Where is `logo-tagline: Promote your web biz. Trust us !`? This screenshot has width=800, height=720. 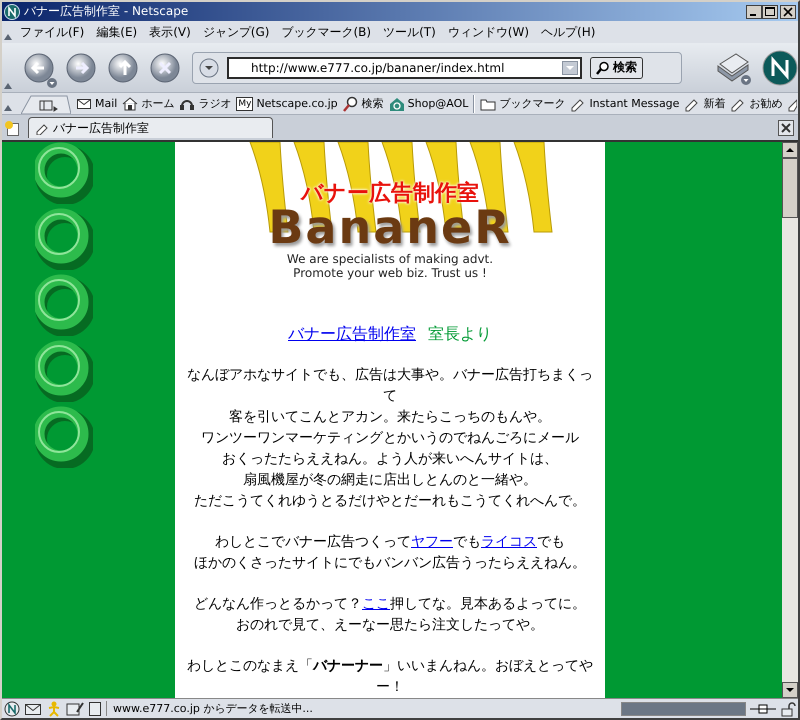
logo-tagline: Promote your web biz. Trust us ! is located at coordinates (390, 273).